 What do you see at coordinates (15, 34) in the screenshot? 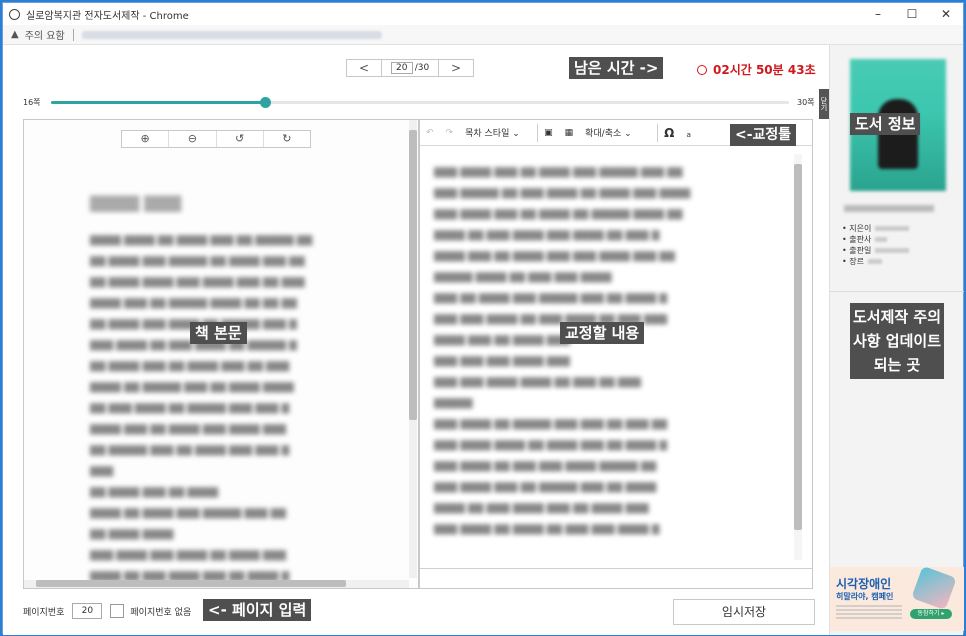
I see `warning-icon: ▲` at bounding box center [15, 34].